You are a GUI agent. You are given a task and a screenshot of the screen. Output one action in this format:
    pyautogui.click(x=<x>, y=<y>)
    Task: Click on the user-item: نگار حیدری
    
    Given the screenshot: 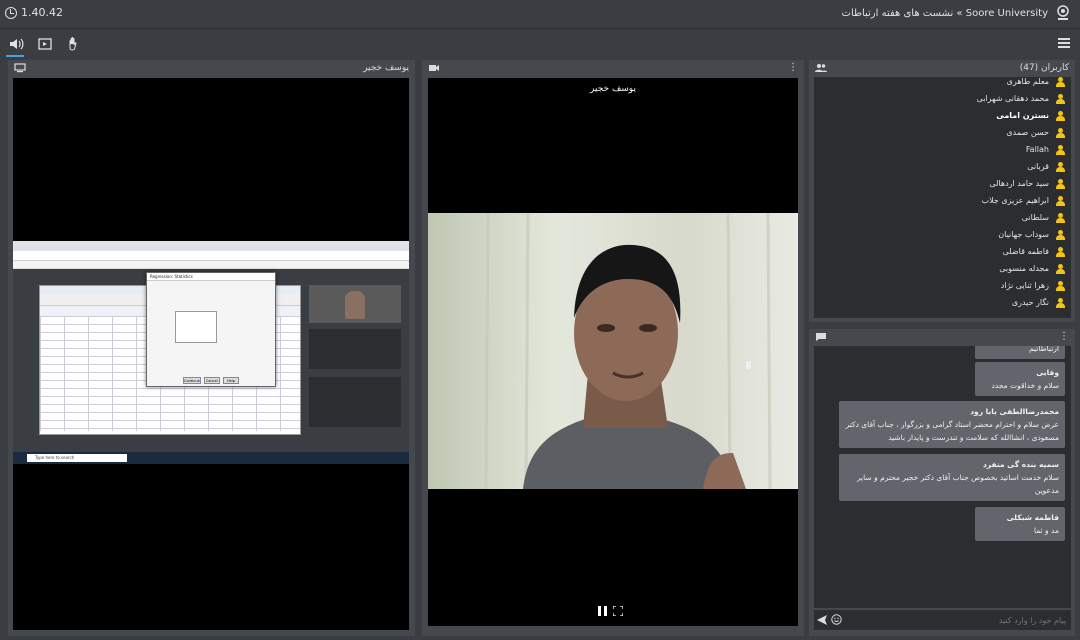 What is the action you would take?
    pyautogui.click(x=942, y=303)
    